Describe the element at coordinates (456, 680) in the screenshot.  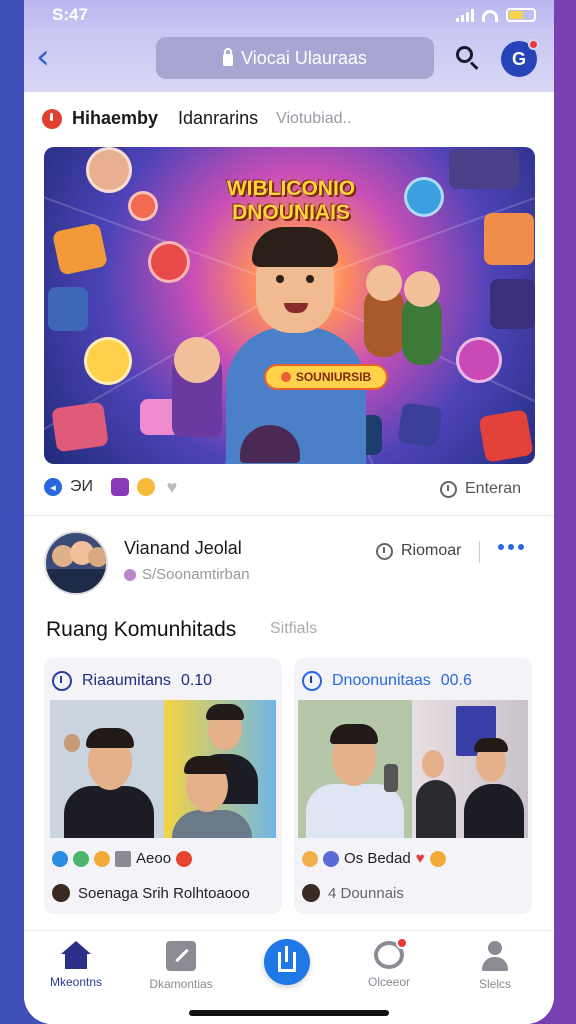
I see `card-count: 00.6` at that location.